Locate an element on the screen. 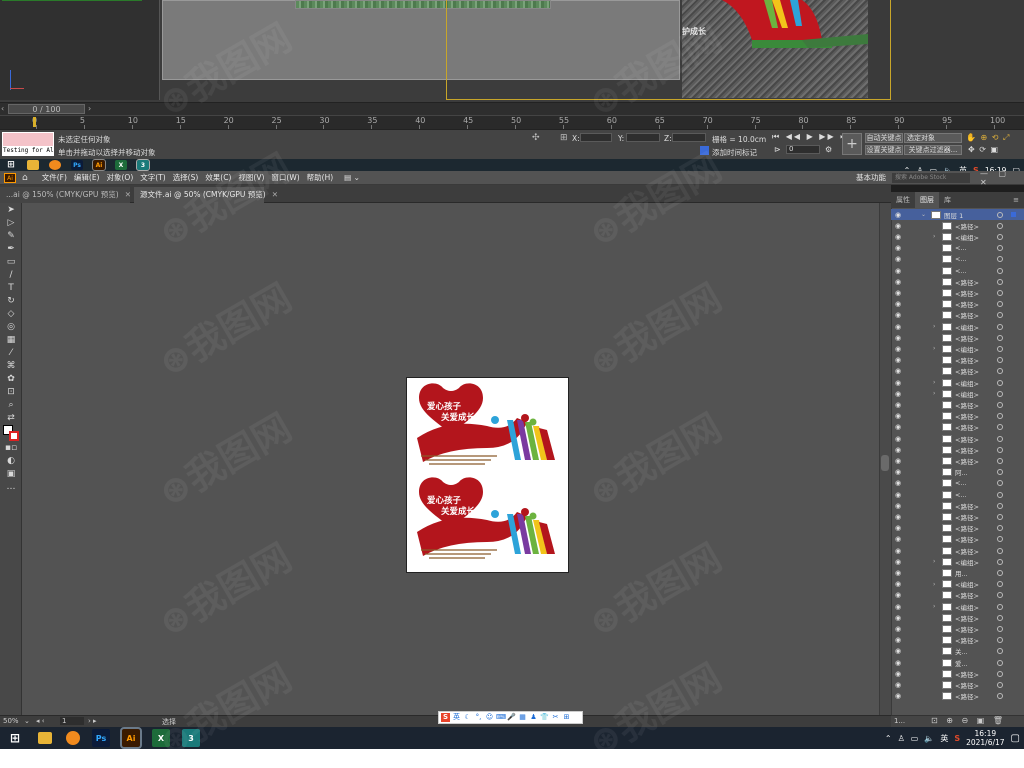  photoshop-icon: Ps is located at coordinates (101, 738).